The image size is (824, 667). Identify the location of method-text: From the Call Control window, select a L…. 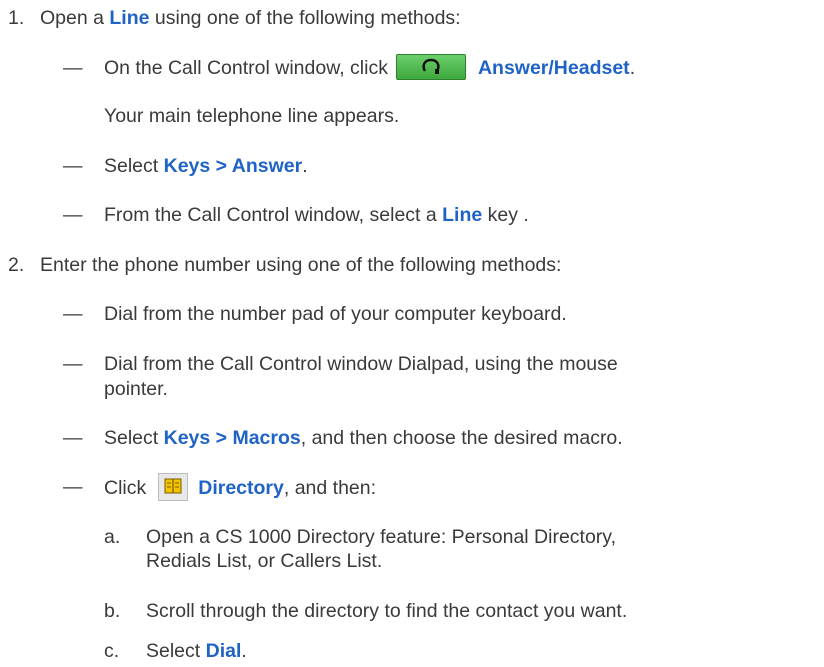
(316, 215).